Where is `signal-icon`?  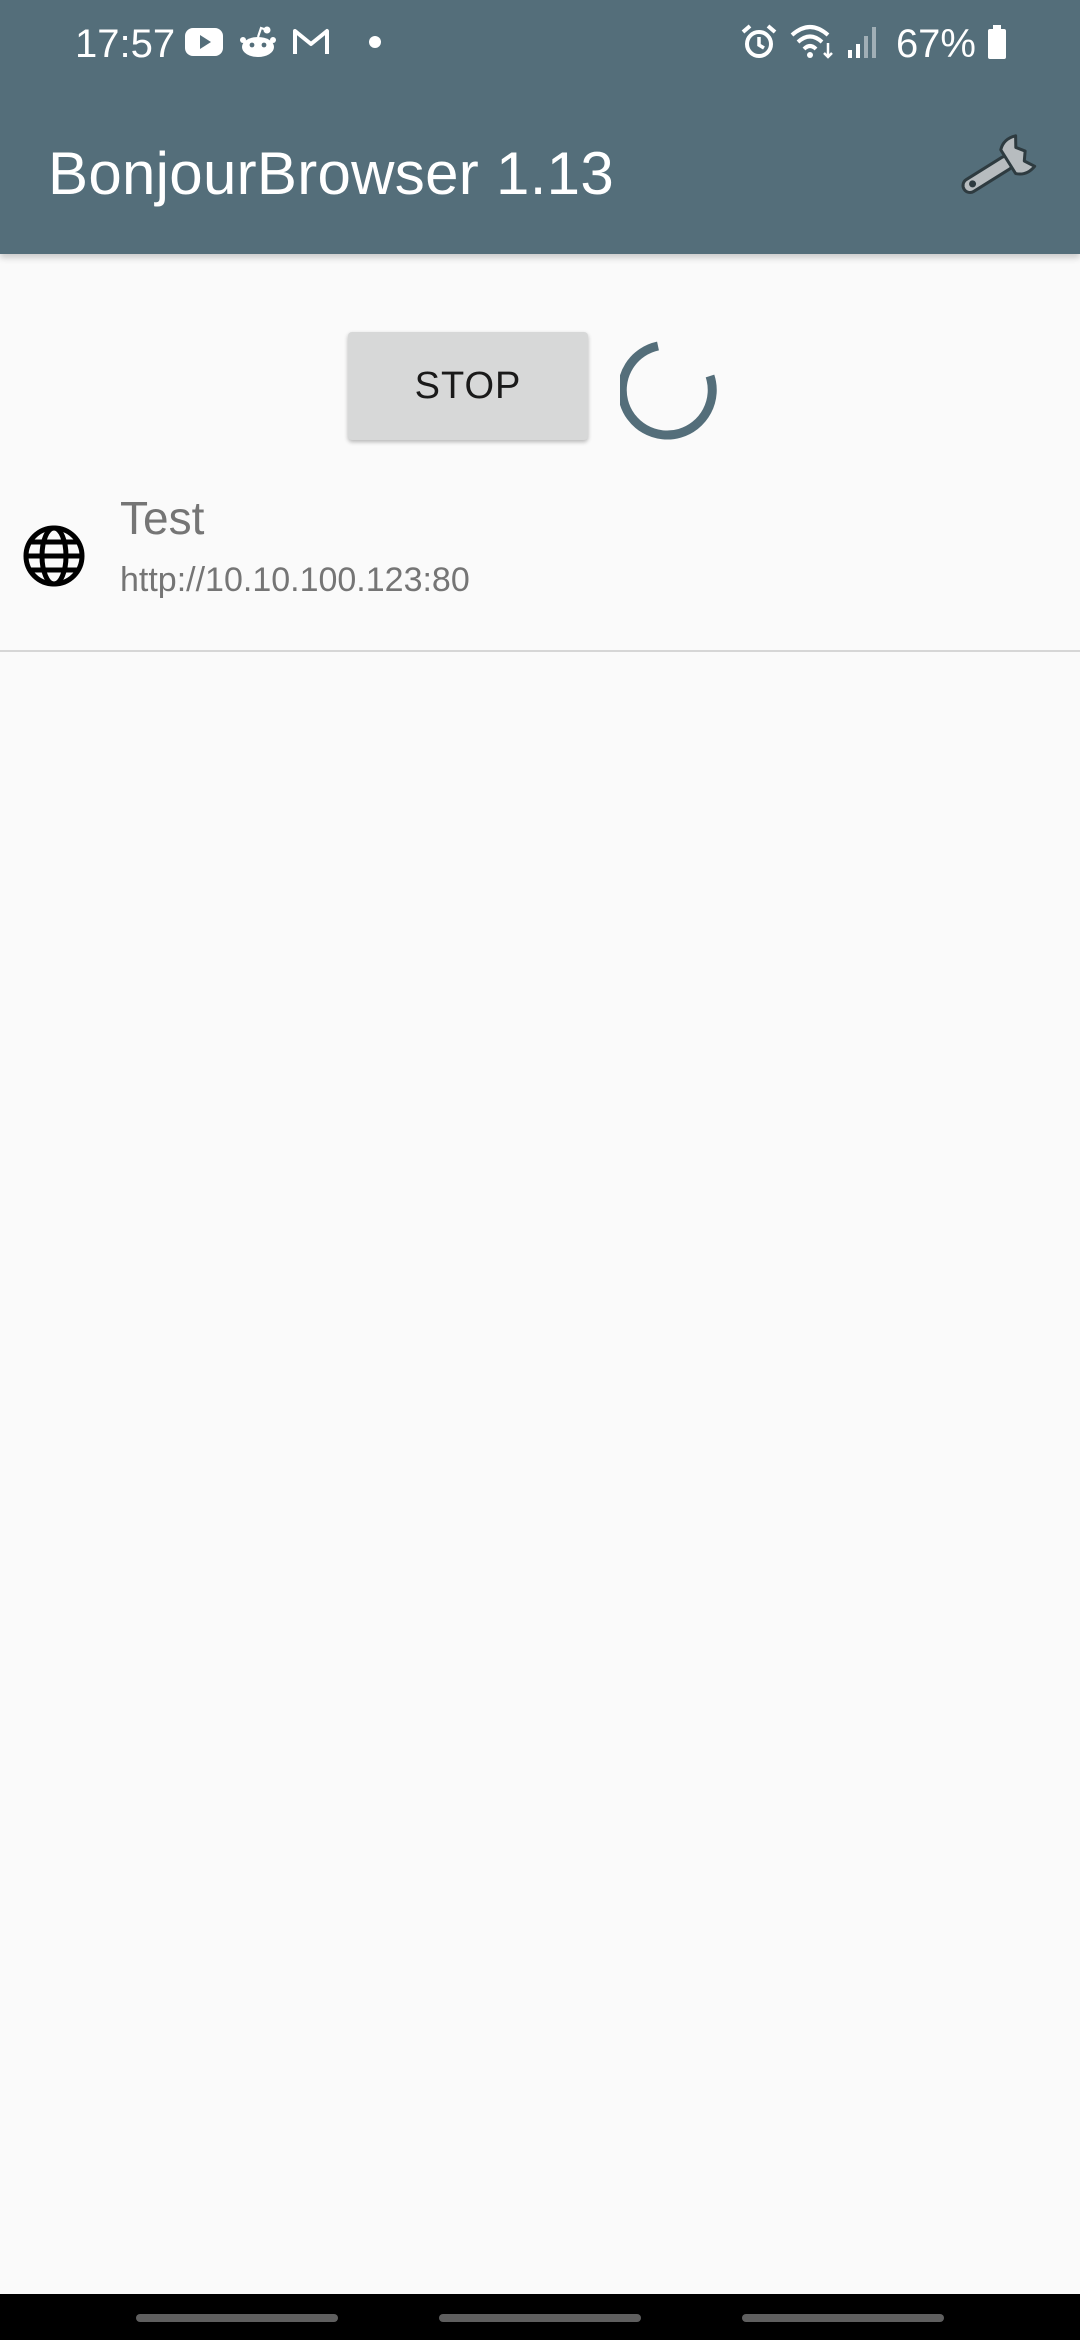
signal-icon is located at coordinates (863, 44).